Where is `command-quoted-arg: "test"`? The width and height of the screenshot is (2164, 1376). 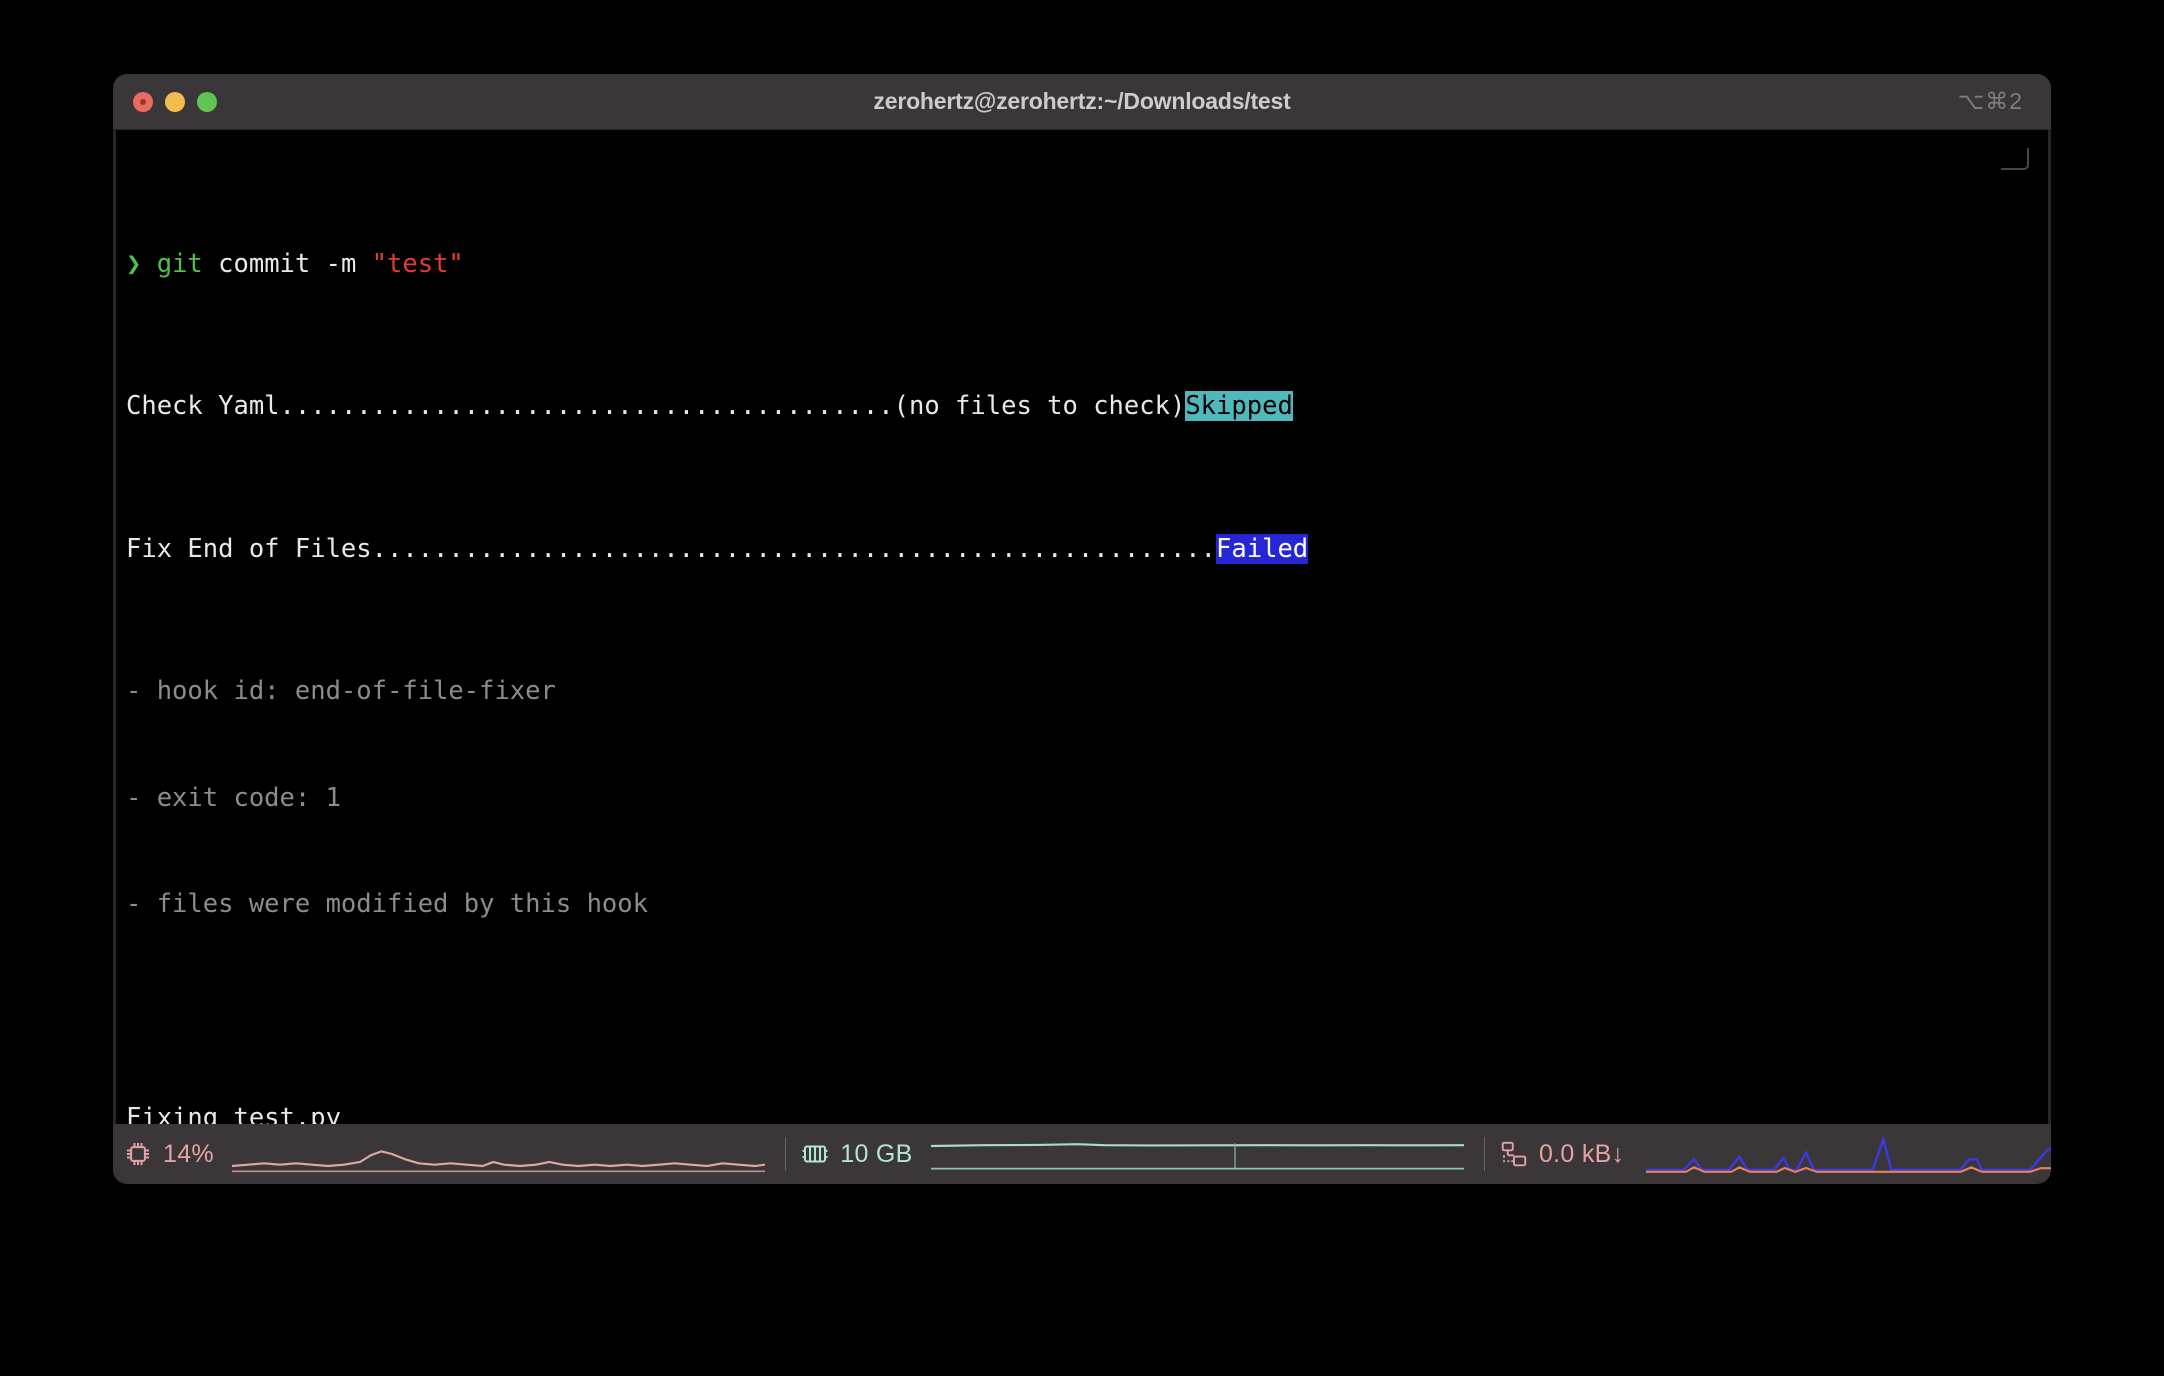 command-quoted-arg: "test" is located at coordinates (417, 263).